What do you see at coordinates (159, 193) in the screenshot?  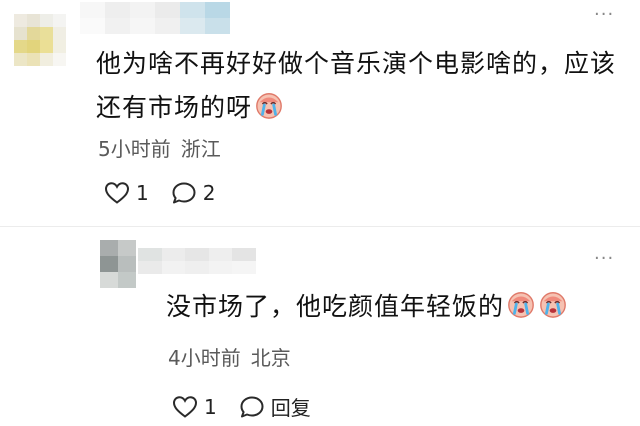 I see `comment-actions: 1 2` at bounding box center [159, 193].